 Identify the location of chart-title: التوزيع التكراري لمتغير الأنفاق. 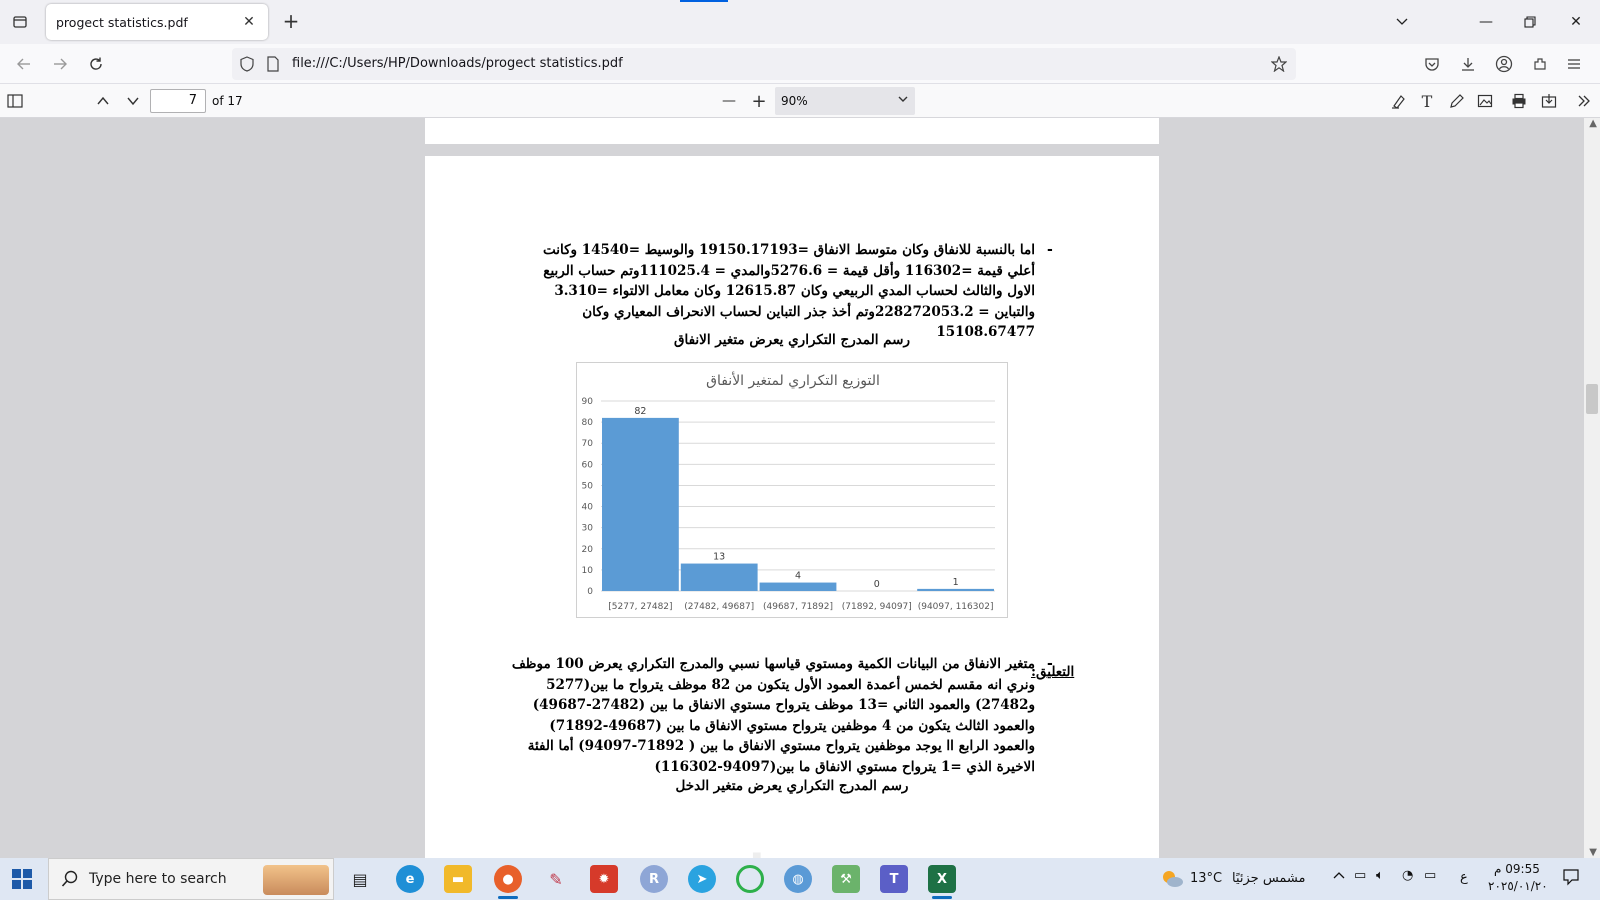
(793, 380).